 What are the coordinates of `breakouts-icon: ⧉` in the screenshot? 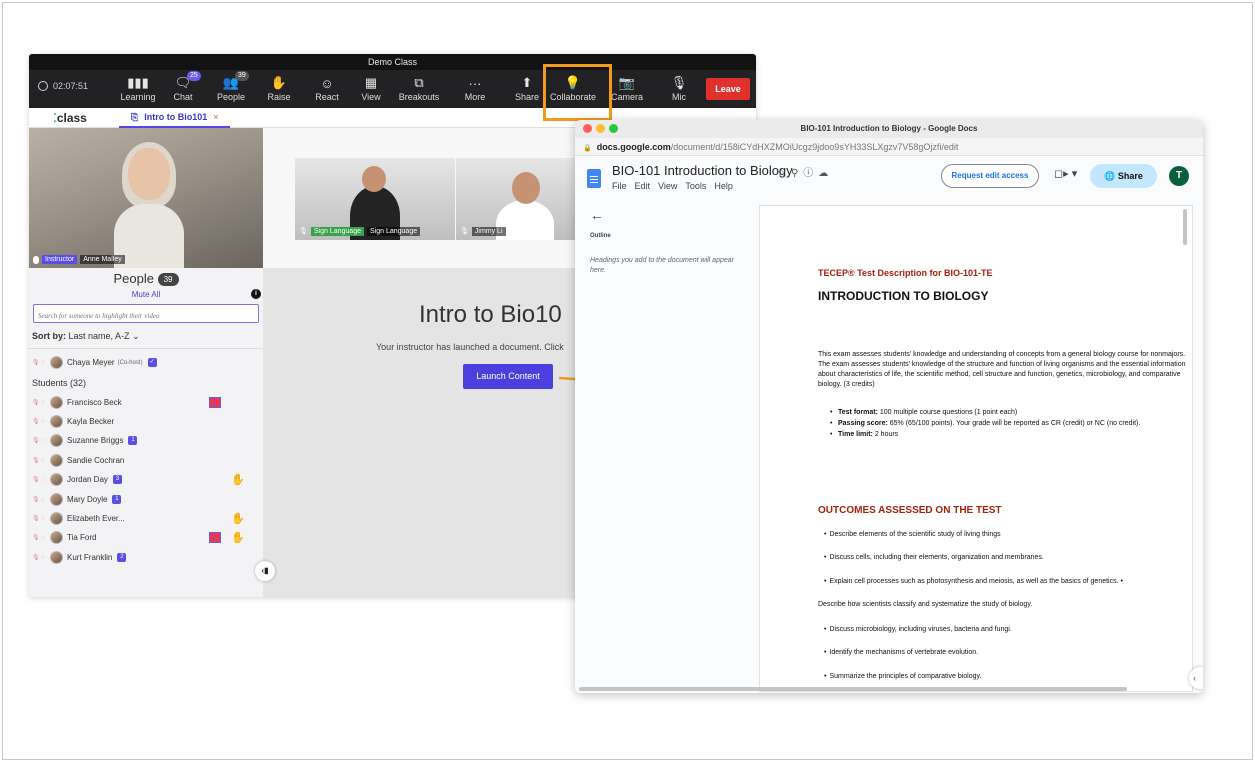 It's located at (419, 82).